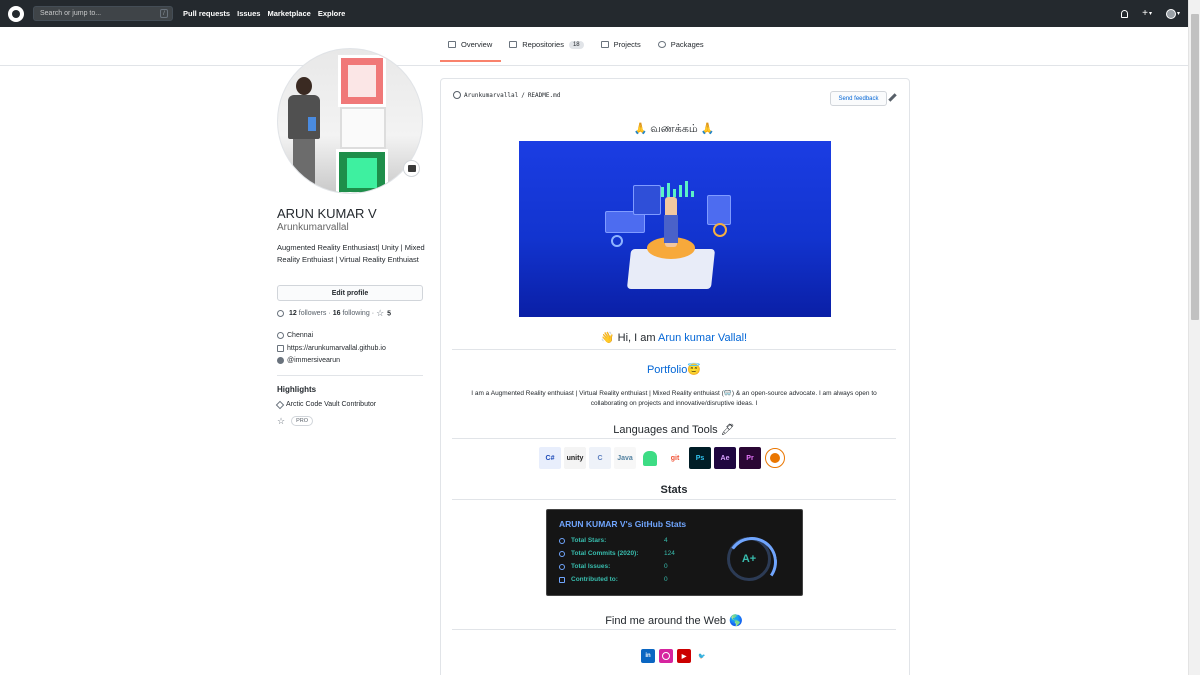  Describe the element at coordinates (546, 51) in the screenshot. I see `tab-repositories: Repositories 18` at that location.